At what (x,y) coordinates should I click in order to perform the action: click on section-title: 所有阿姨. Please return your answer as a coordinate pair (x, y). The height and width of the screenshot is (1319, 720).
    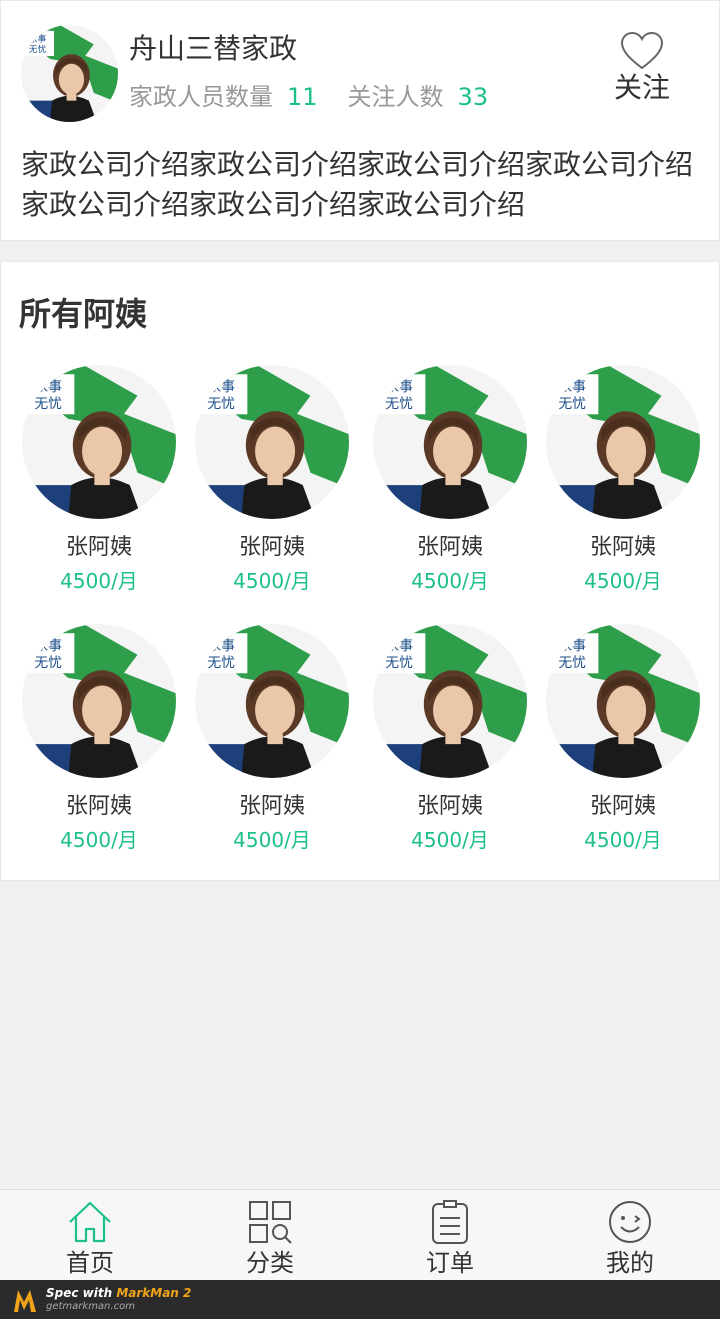
    Looking at the image, I should click on (83, 314).